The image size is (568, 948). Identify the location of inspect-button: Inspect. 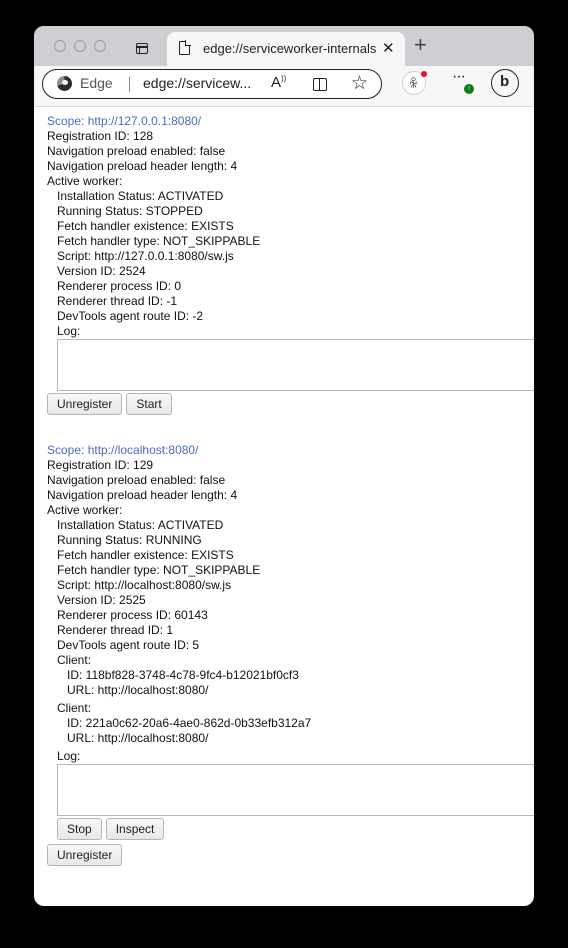
(135, 829).